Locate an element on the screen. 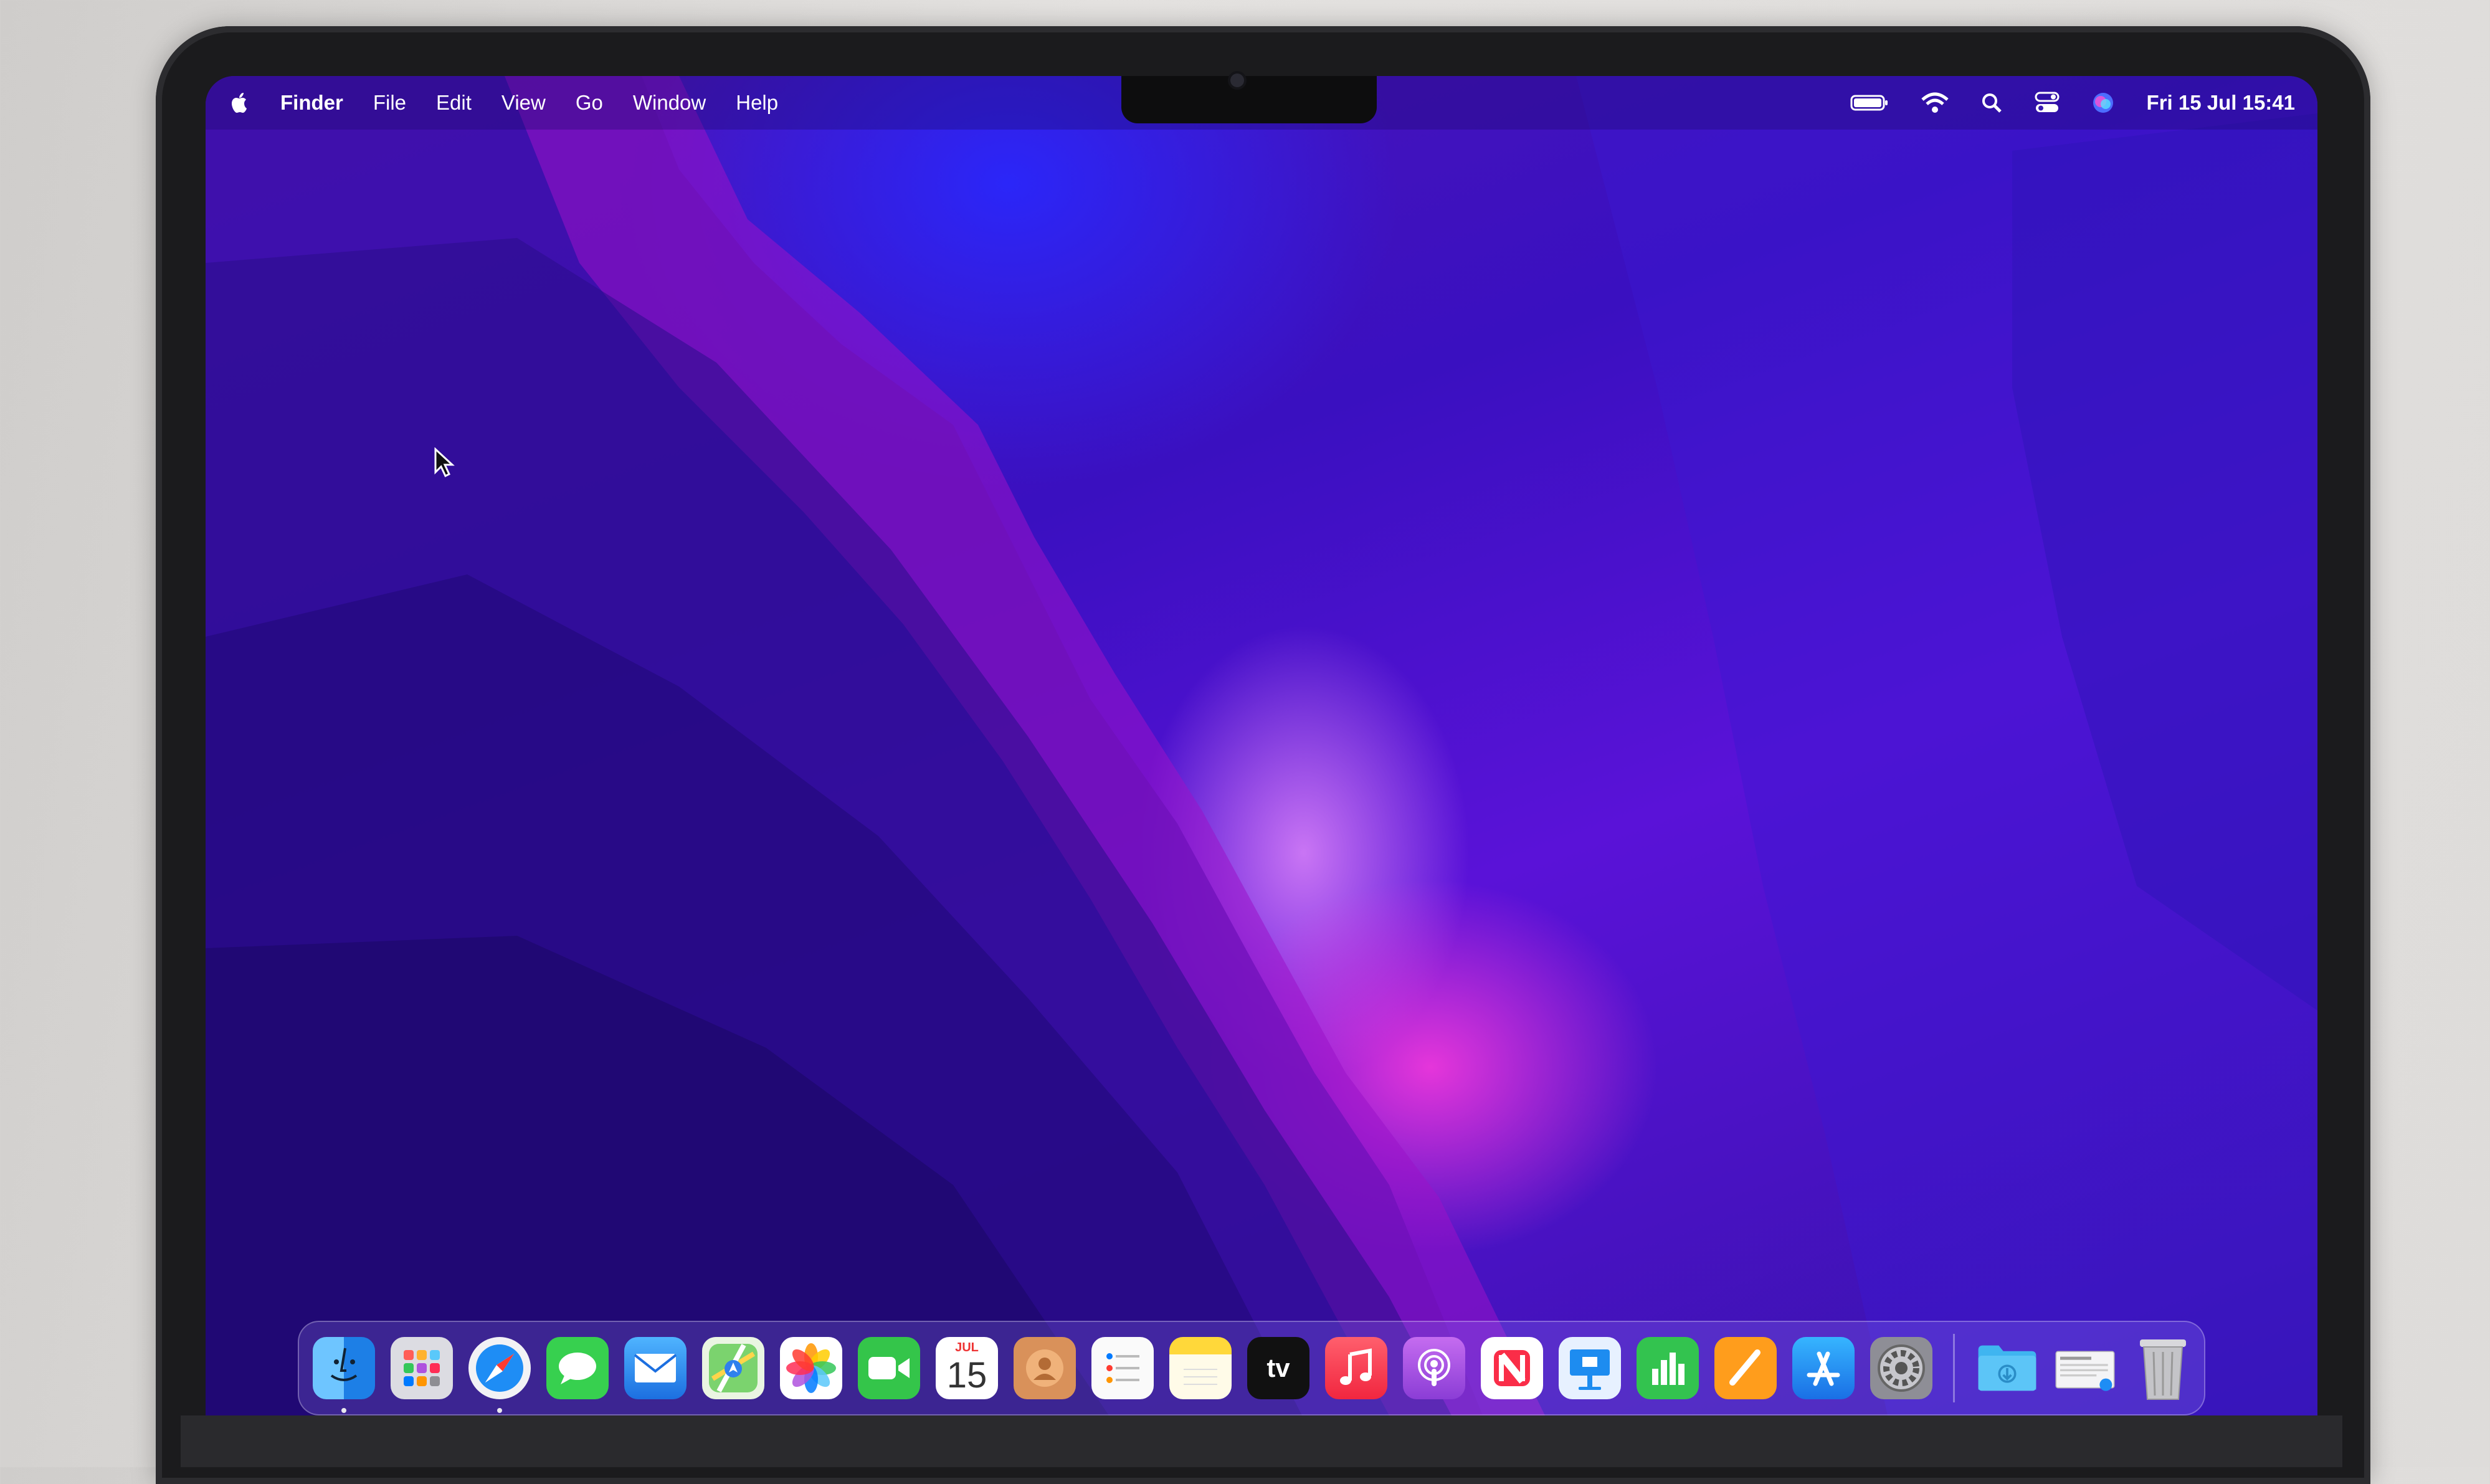  clock: Fri 15 Jul 15:41 is located at coordinates (2221, 103).